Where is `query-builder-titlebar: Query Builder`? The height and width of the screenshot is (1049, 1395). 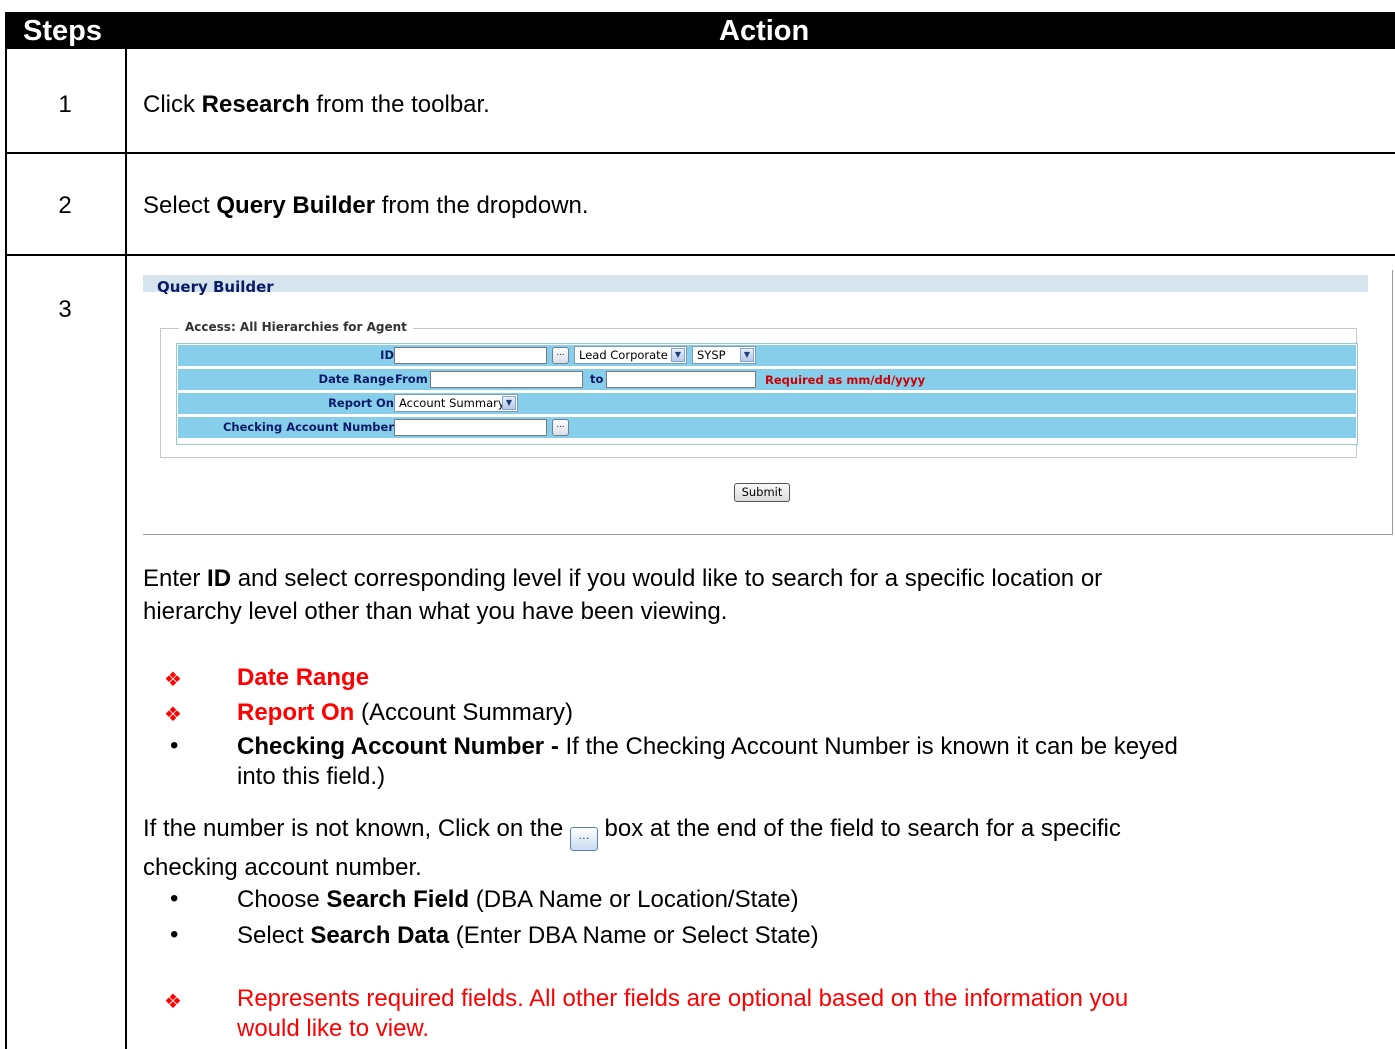 query-builder-titlebar: Query Builder is located at coordinates (755, 285).